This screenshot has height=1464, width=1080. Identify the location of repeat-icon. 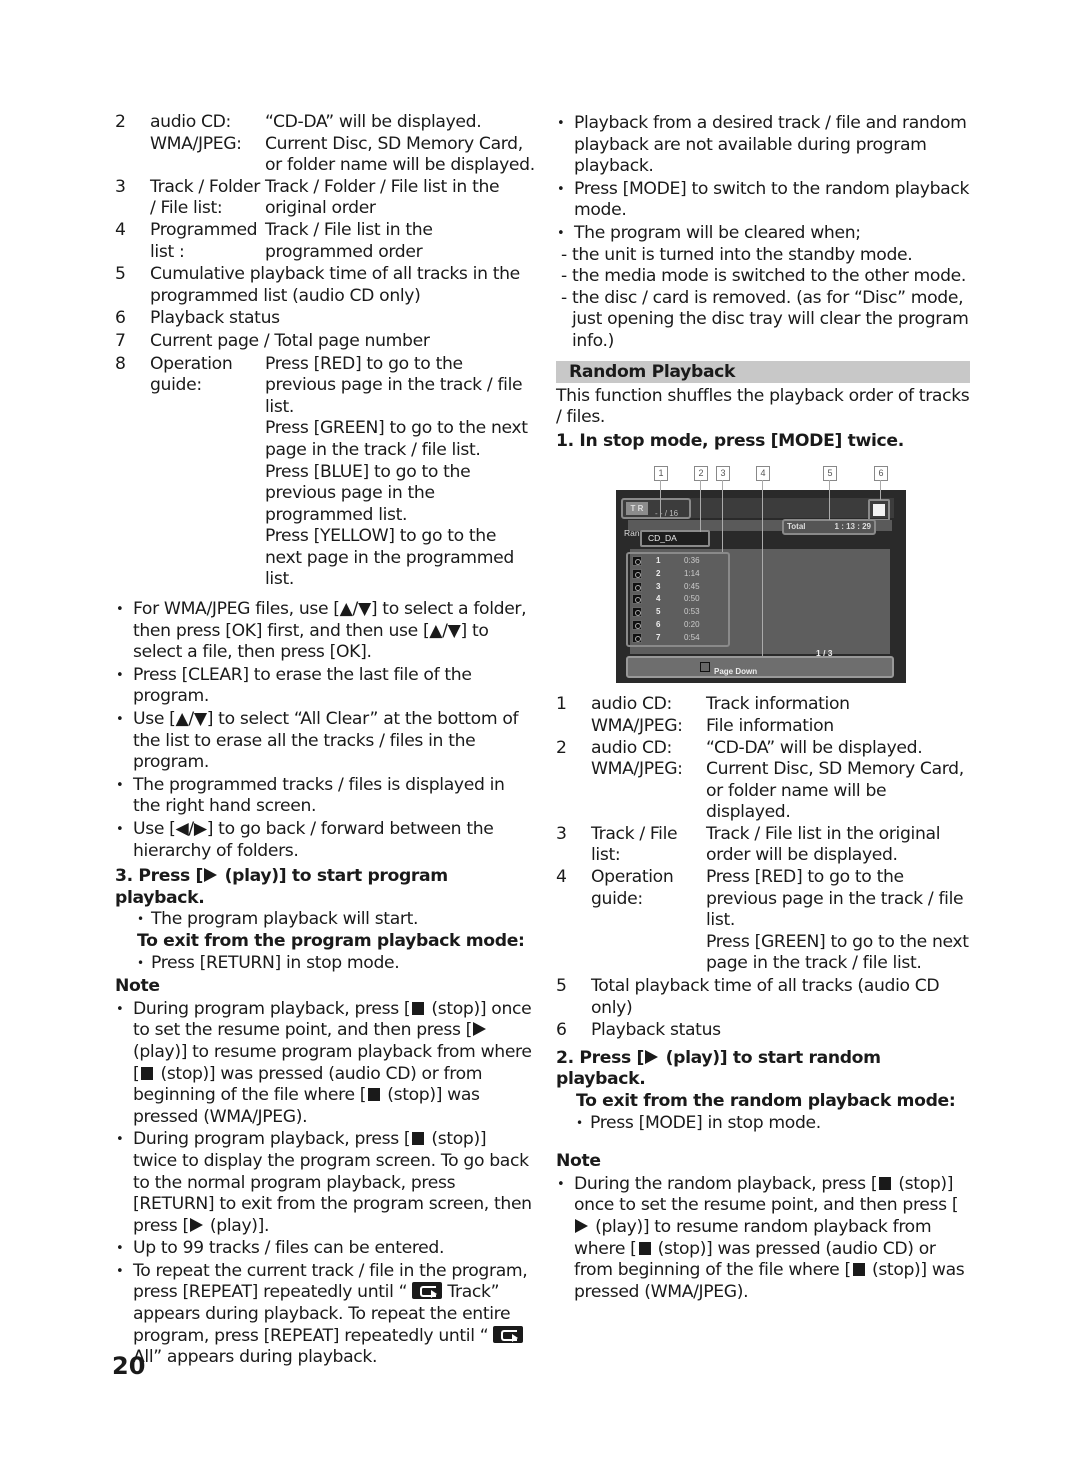
(508, 1334).